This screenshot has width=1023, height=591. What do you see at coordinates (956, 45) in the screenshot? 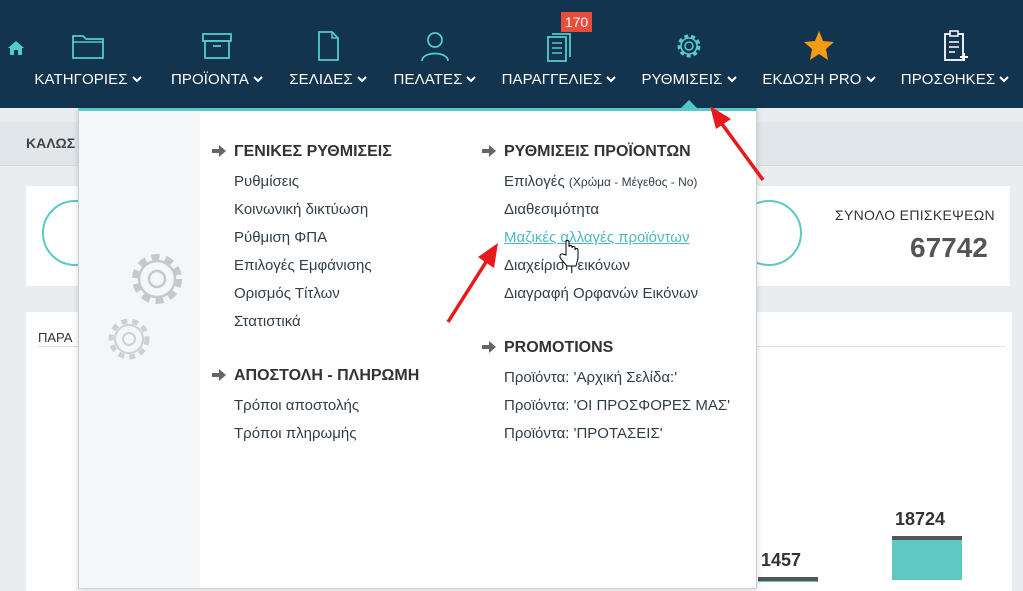
I see `clipboard-plus-icon` at bounding box center [956, 45].